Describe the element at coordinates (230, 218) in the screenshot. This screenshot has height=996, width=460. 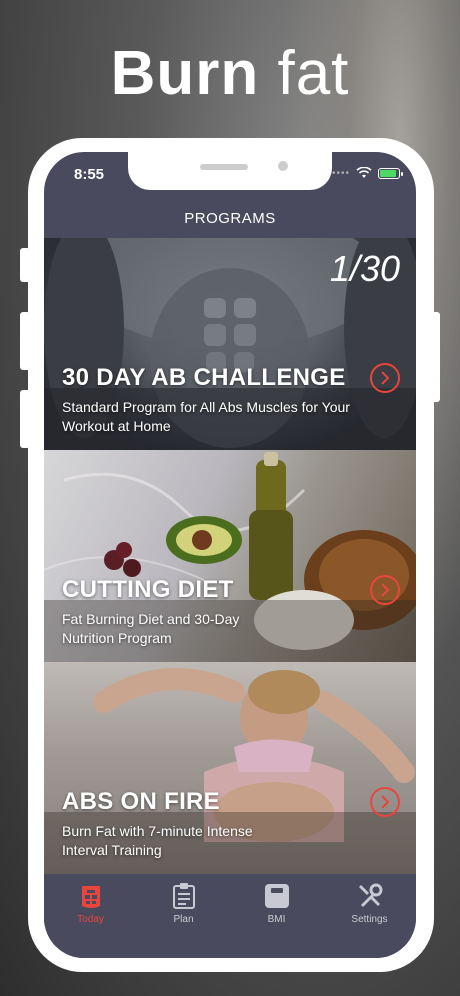
I see `page-title: PROGRAMS` at that location.